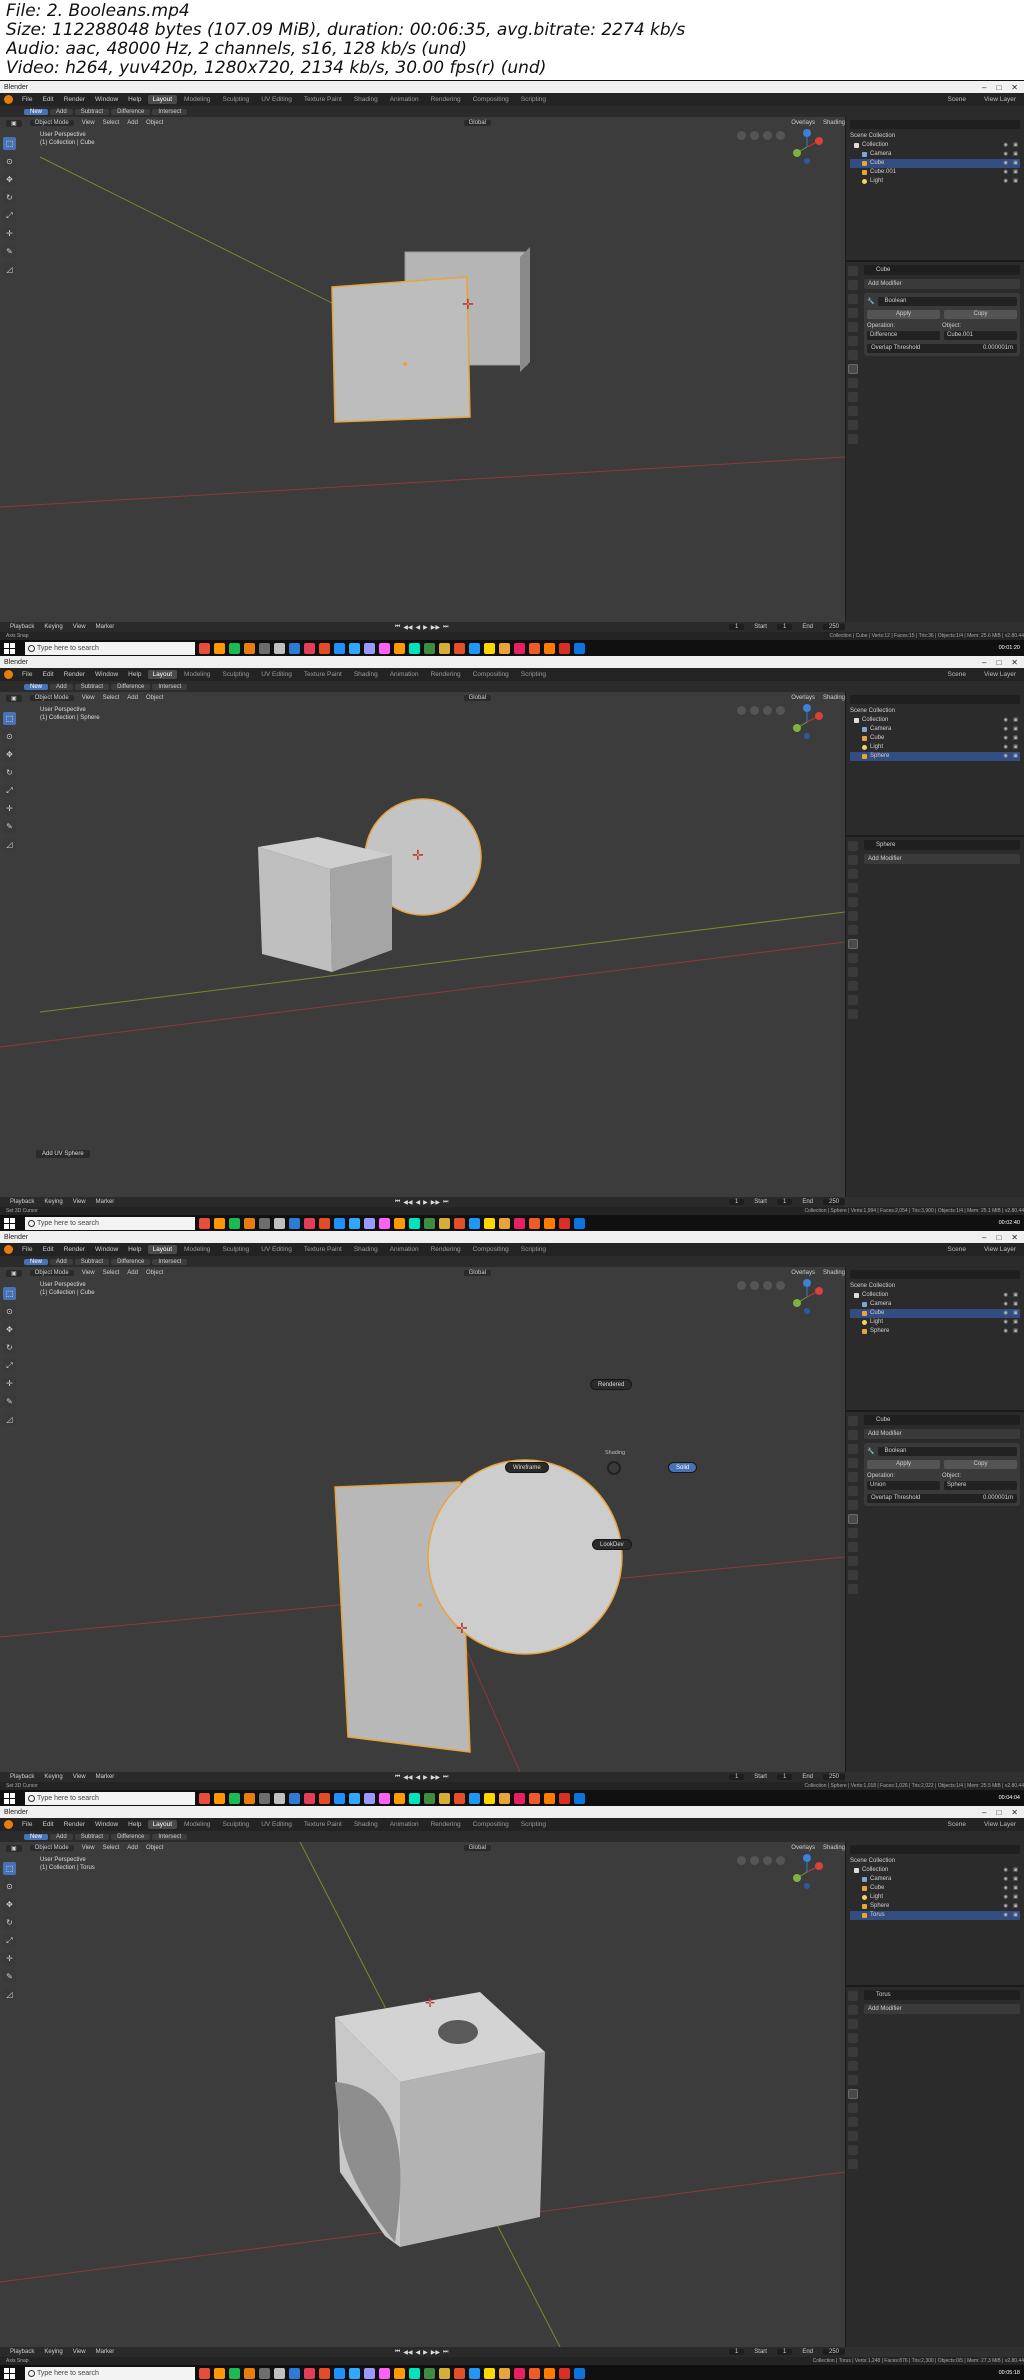 The width and height of the screenshot is (1024, 2380). Describe the element at coordinates (942, 1434) in the screenshot. I see `add-modifier-dropdown: Add Modifier` at that location.